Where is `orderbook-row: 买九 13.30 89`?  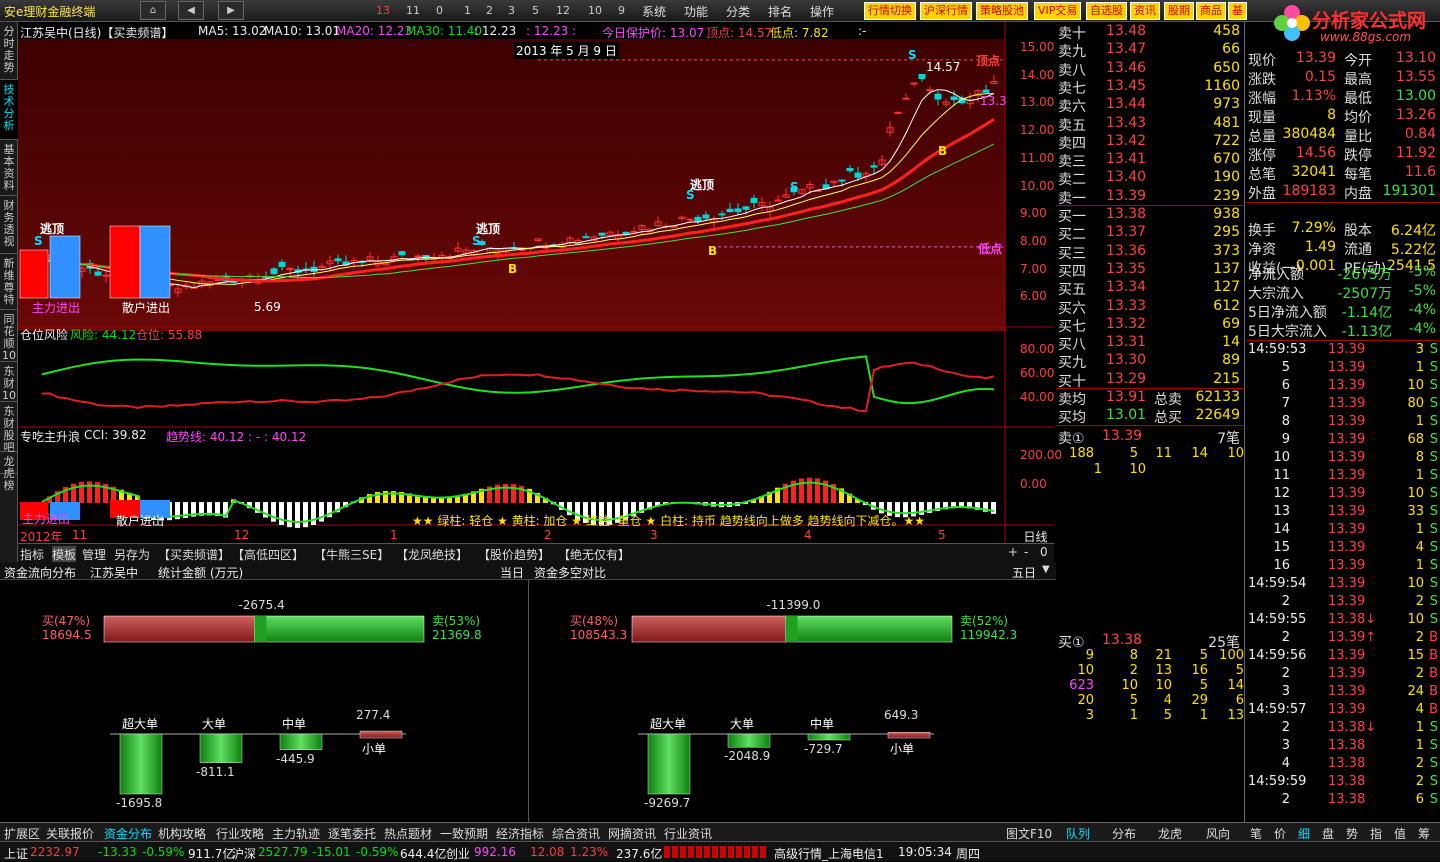 orderbook-row: 买九 13.30 89 is located at coordinates (1150, 361).